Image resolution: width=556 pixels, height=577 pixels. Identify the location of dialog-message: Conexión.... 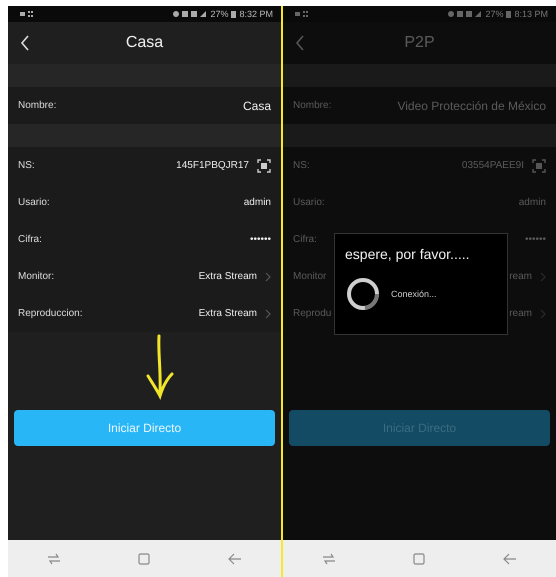
(414, 294).